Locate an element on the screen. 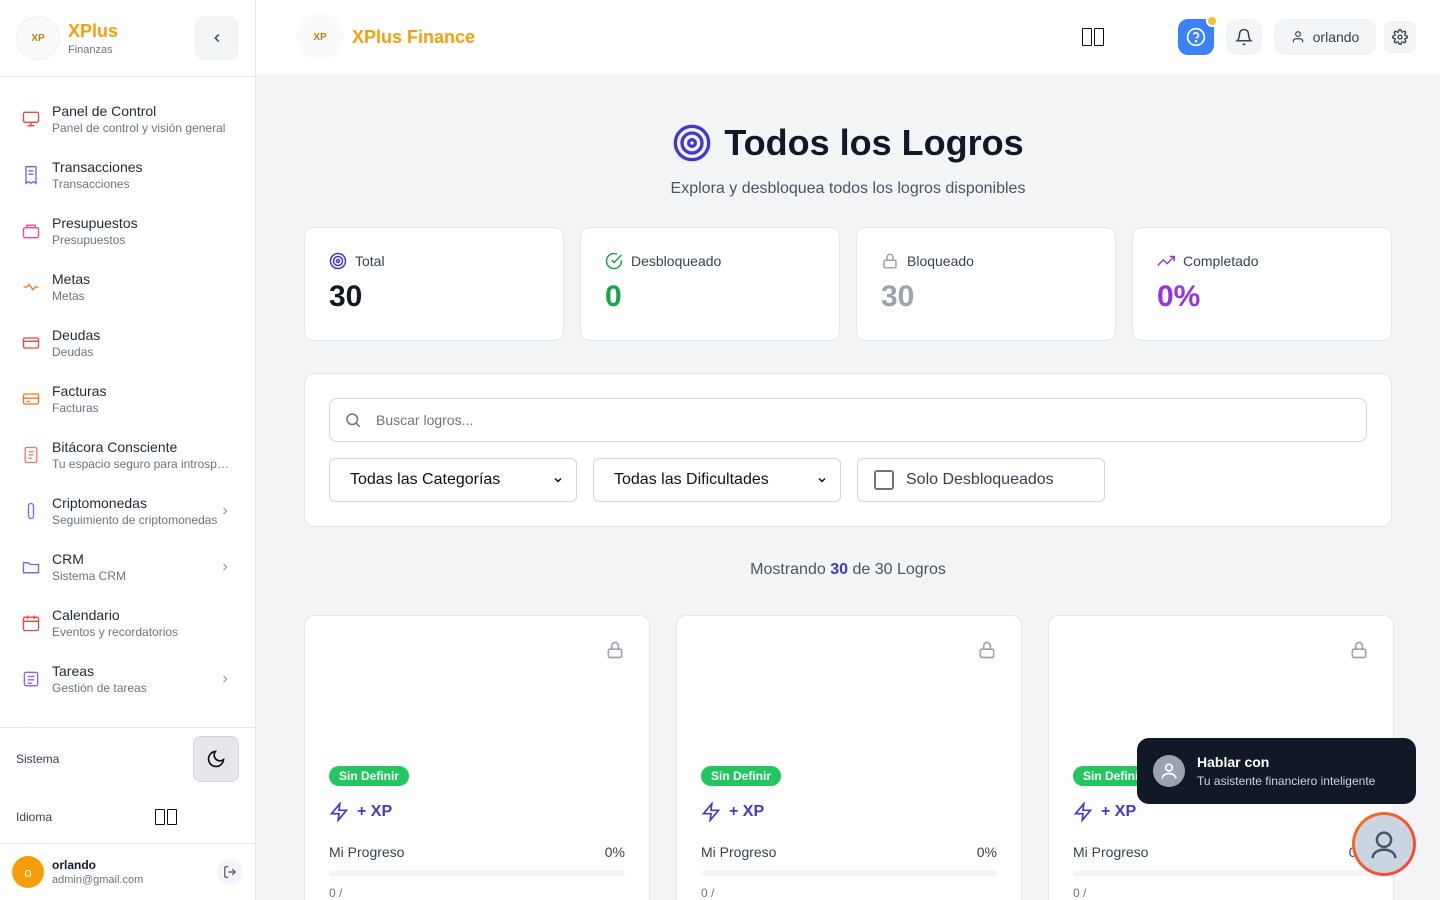 The height and width of the screenshot is (900, 1440). sidebar-item-facturas: Facturas Facturas is located at coordinates (127, 399).